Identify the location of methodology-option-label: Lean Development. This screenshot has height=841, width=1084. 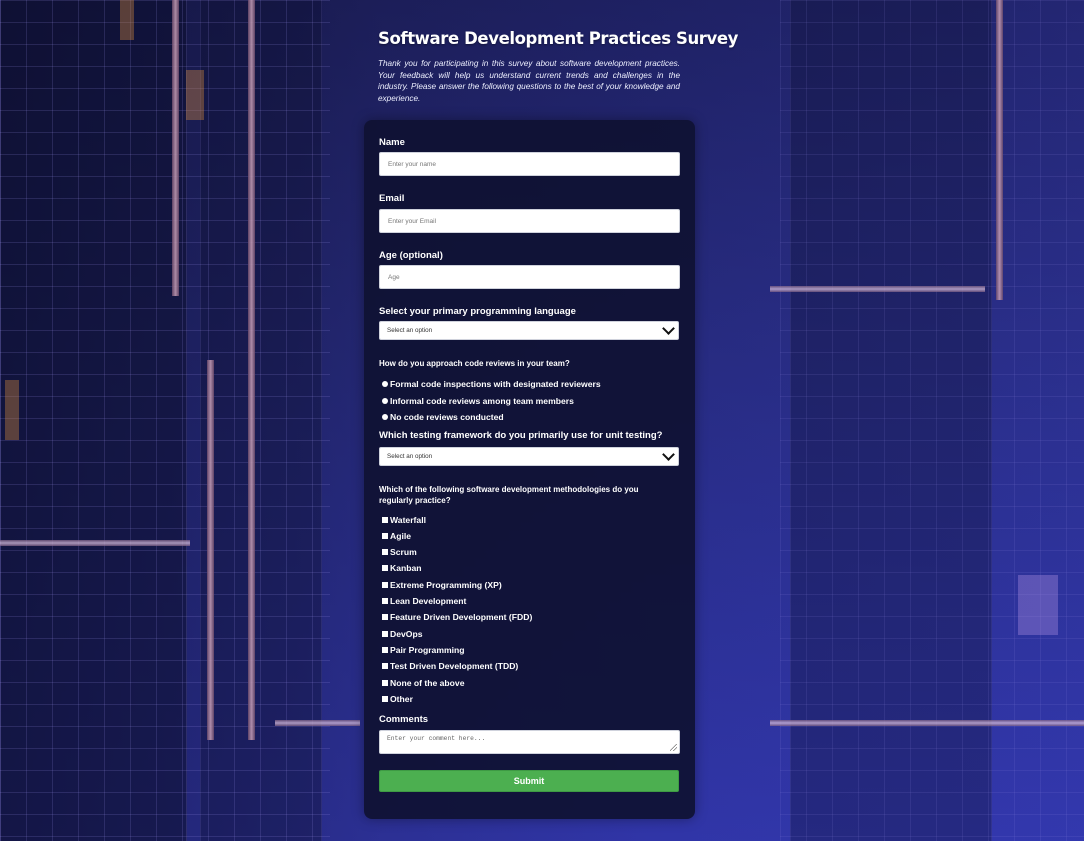
(428, 601).